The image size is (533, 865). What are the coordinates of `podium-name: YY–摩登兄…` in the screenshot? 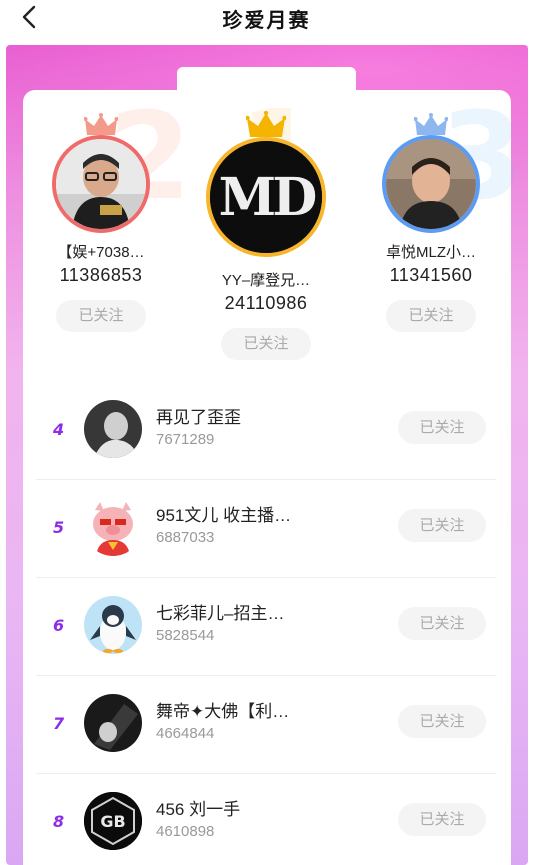 It's located at (266, 280).